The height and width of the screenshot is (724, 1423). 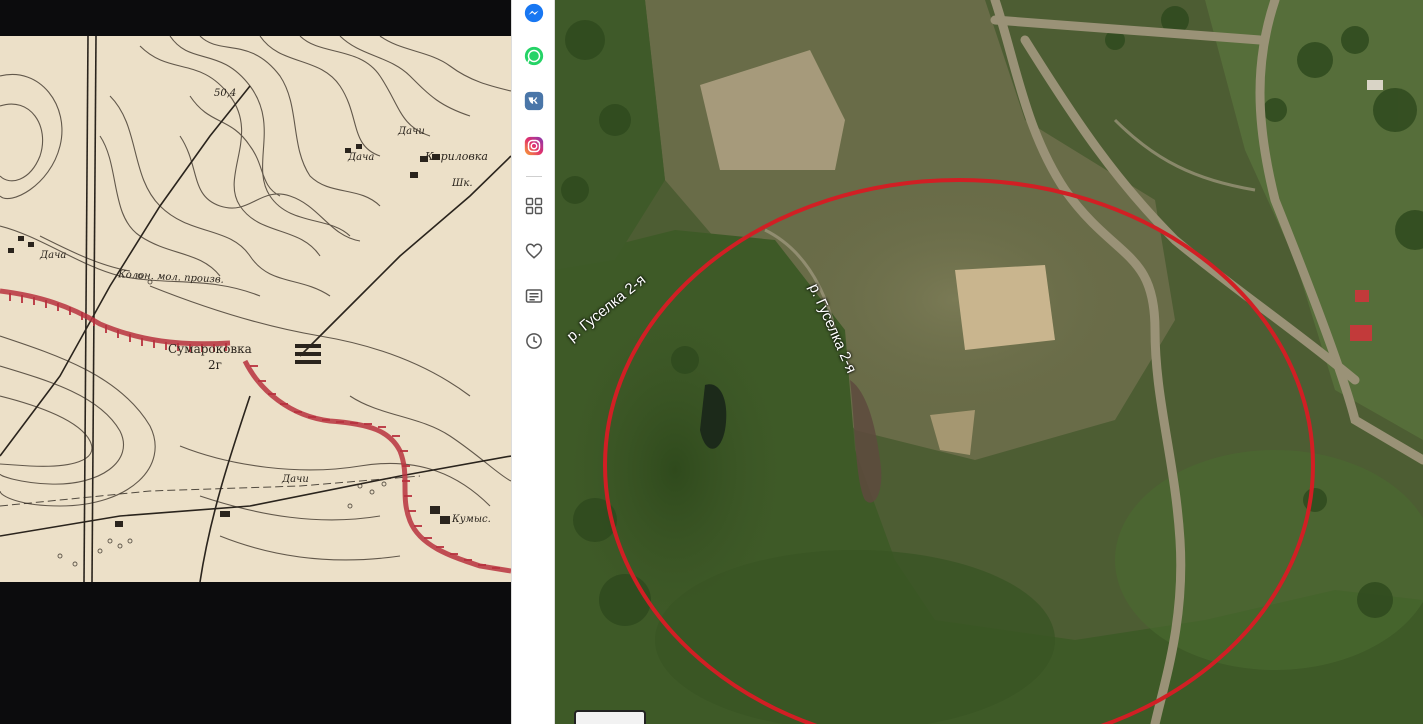 I want to click on map-label-2g: 2г, so click(x=215, y=365).